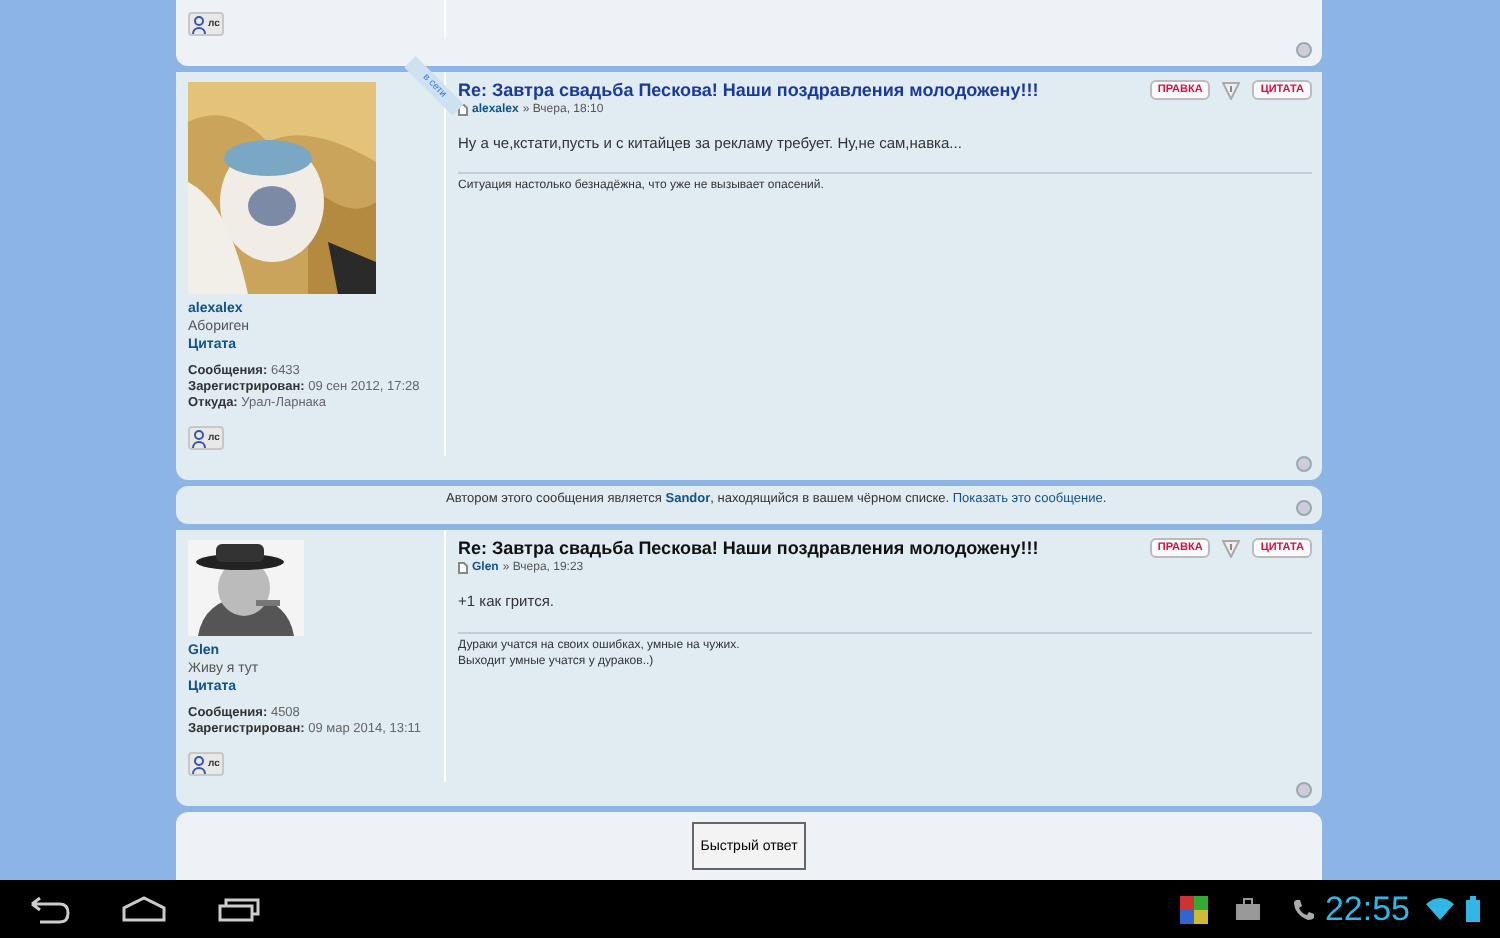 This screenshot has width=1500, height=938. What do you see at coordinates (1194, 909) in the screenshot?
I see `app-icon` at bounding box center [1194, 909].